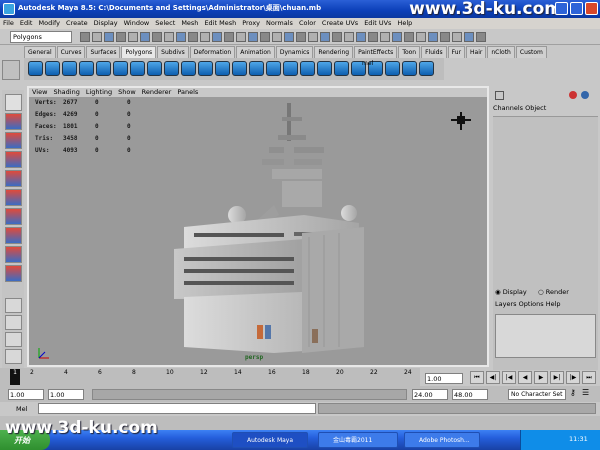 Image resolution: width=600 pixels, height=450 pixels. I want to click on menu-normals: Normals, so click(279, 23).